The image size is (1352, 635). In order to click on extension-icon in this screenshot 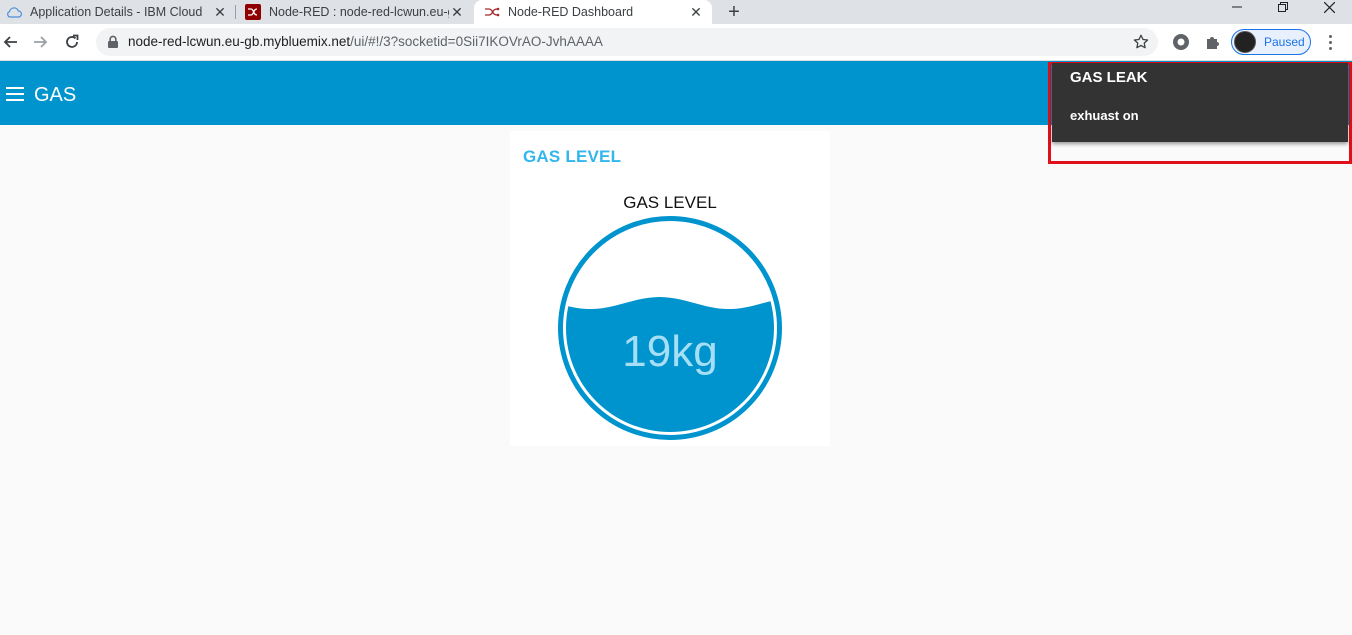, I will do `click(1181, 42)`.